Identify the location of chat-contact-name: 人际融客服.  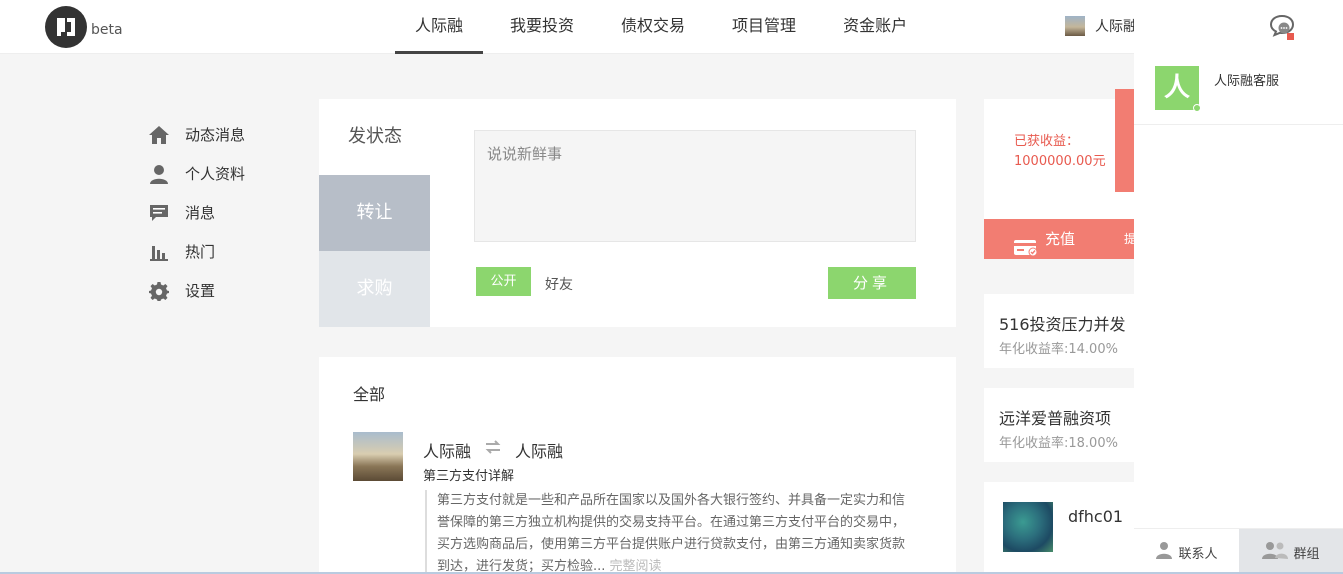
(1247, 81).